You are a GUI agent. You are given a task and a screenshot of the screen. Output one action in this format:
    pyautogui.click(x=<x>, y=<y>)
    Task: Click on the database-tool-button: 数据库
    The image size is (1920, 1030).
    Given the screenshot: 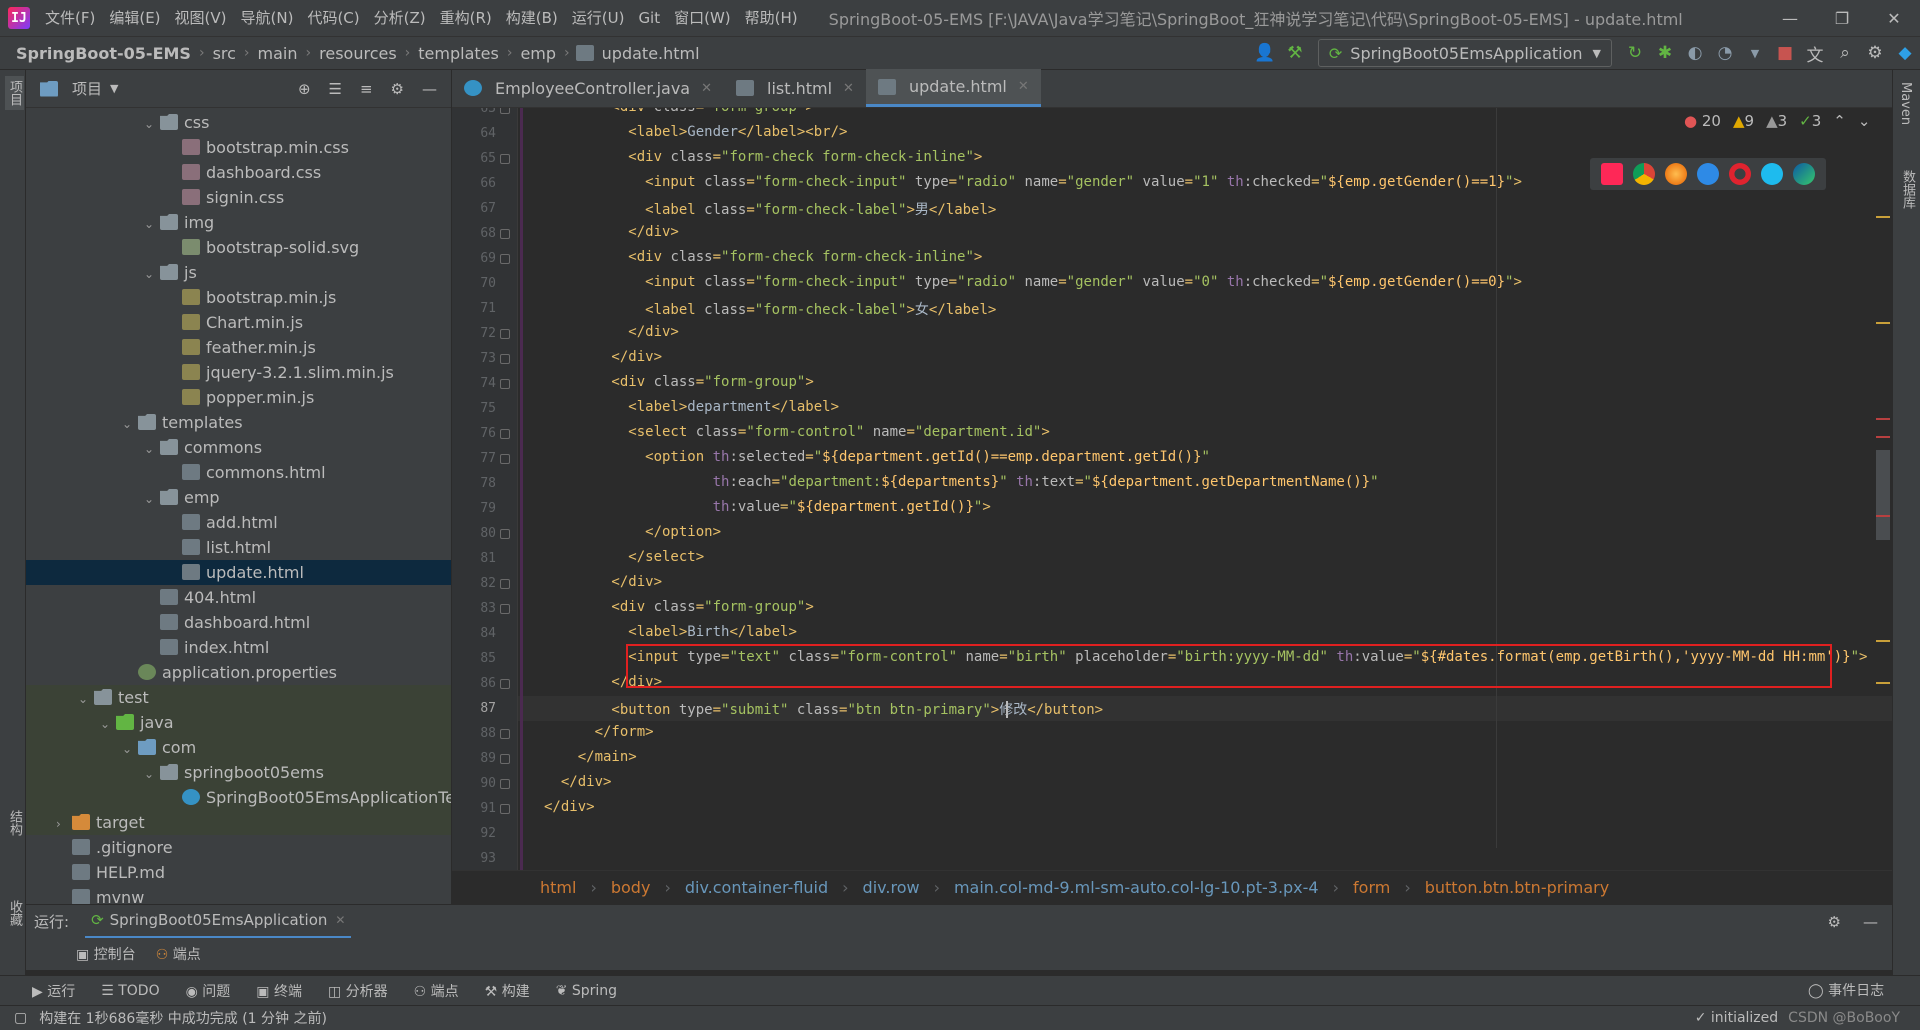 What is the action you would take?
    pyautogui.click(x=1907, y=189)
    